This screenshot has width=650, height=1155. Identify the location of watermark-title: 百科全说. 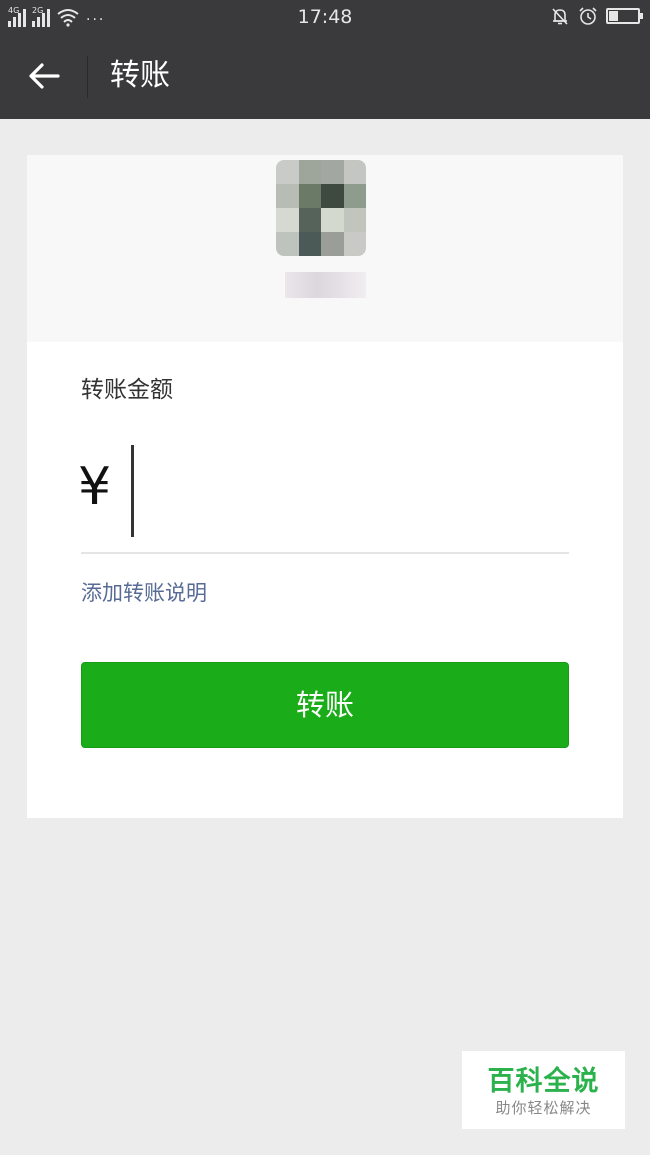
(543, 1081).